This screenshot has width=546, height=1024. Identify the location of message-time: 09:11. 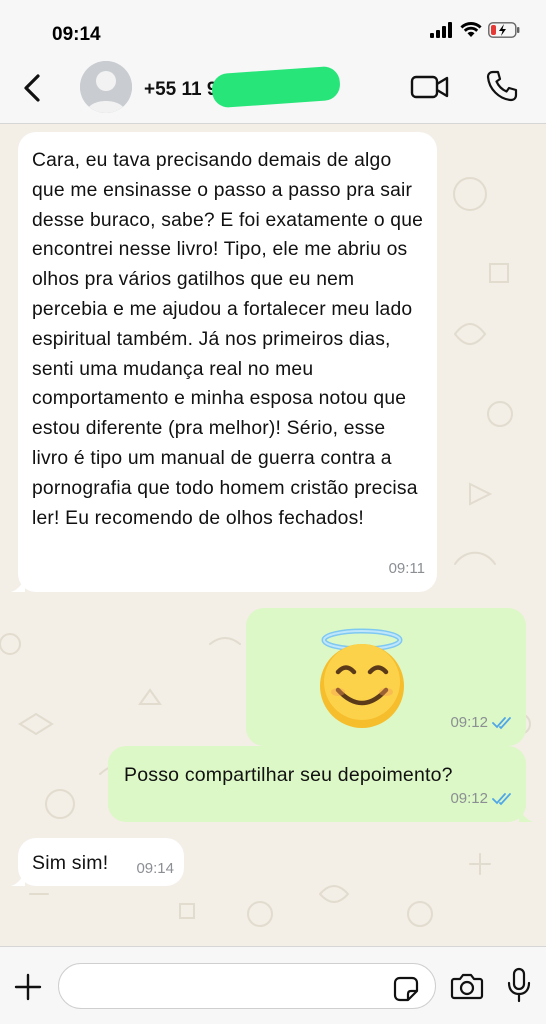
(406, 568).